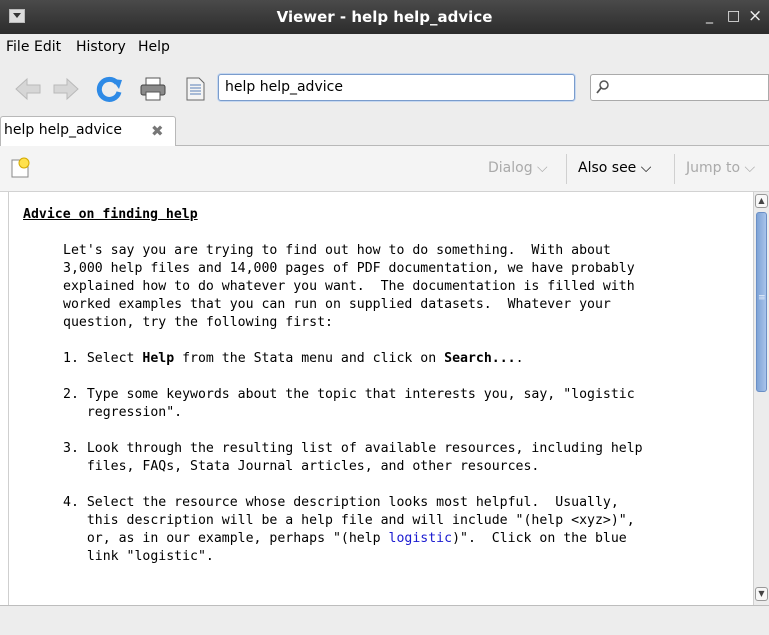 This screenshot has height=635, width=769. What do you see at coordinates (28, 89) in the screenshot?
I see `back-arrow-icon` at bounding box center [28, 89].